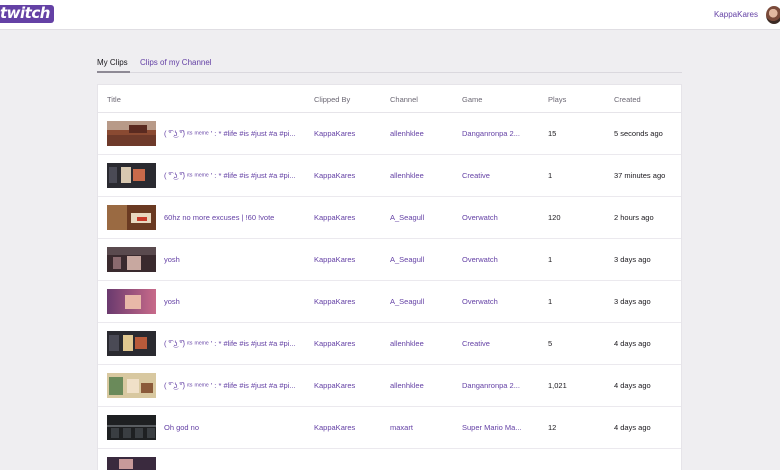 This screenshot has width=780, height=470. Describe the element at coordinates (554, 217) in the screenshot. I see `plays-count: 120` at that location.